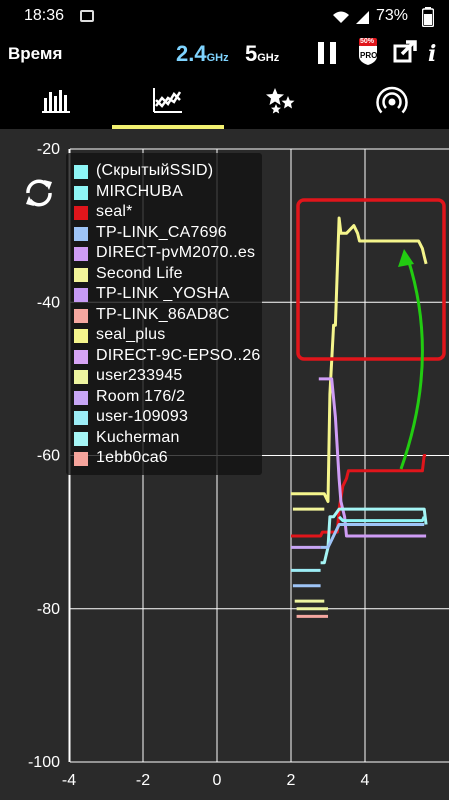 This screenshot has width=449, height=800. What do you see at coordinates (155, 170) in the screenshot?
I see `legend-label: (СкрытыйSSID)` at bounding box center [155, 170].